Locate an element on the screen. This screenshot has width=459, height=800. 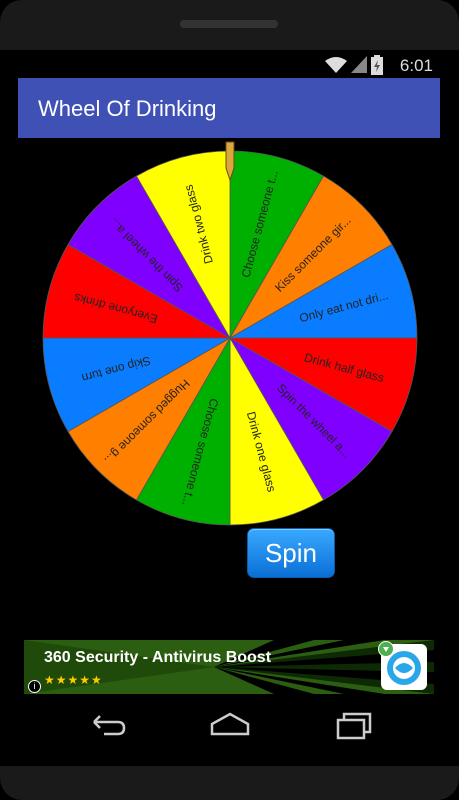
recents-icon is located at coordinates (354, 726).